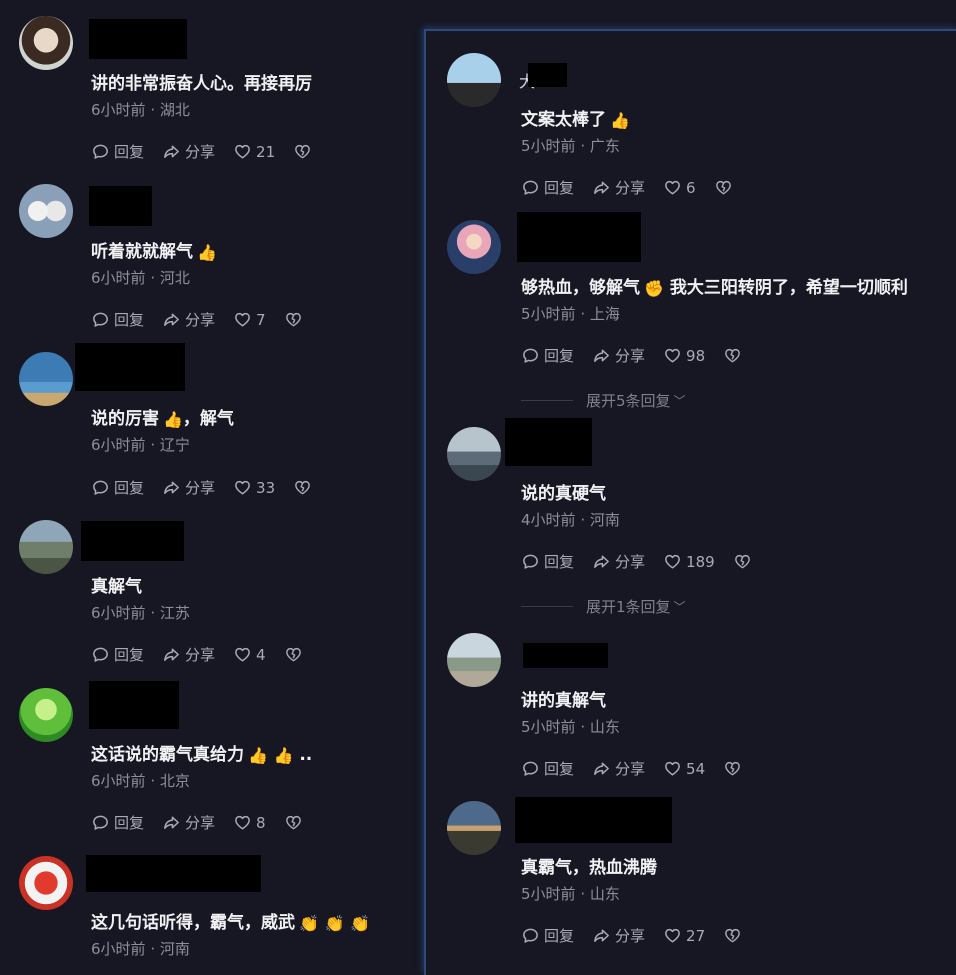  Describe the element at coordinates (684, 935) in the screenshot. I see `like-button: 27` at that location.